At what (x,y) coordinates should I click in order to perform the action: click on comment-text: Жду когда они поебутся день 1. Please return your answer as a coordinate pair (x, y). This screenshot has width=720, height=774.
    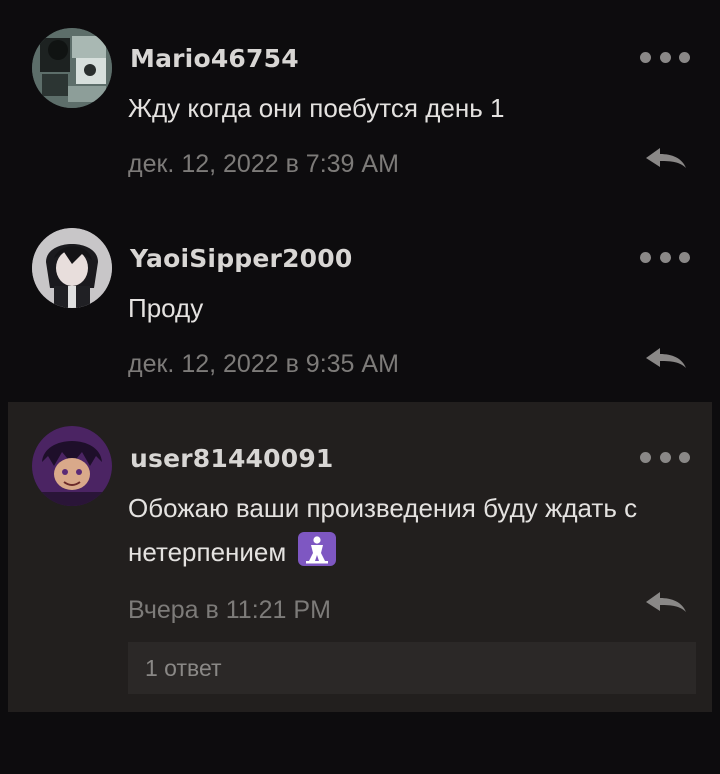
    Looking at the image, I should click on (316, 108).